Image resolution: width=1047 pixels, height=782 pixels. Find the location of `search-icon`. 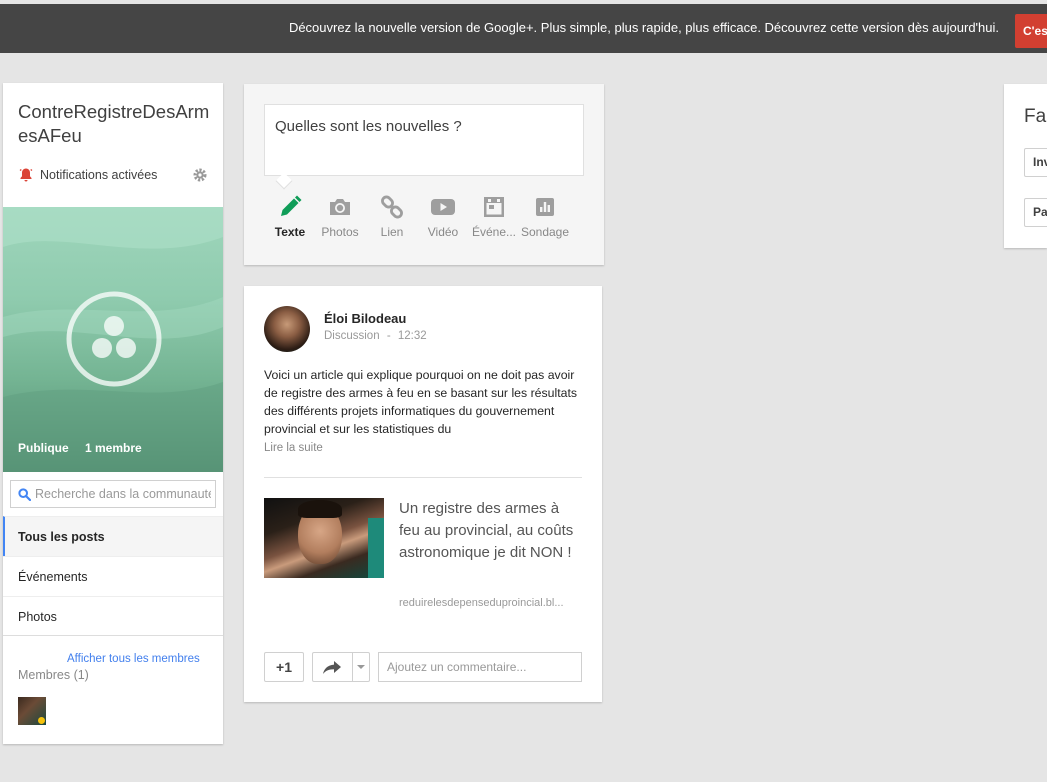

search-icon is located at coordinates (24, 494).